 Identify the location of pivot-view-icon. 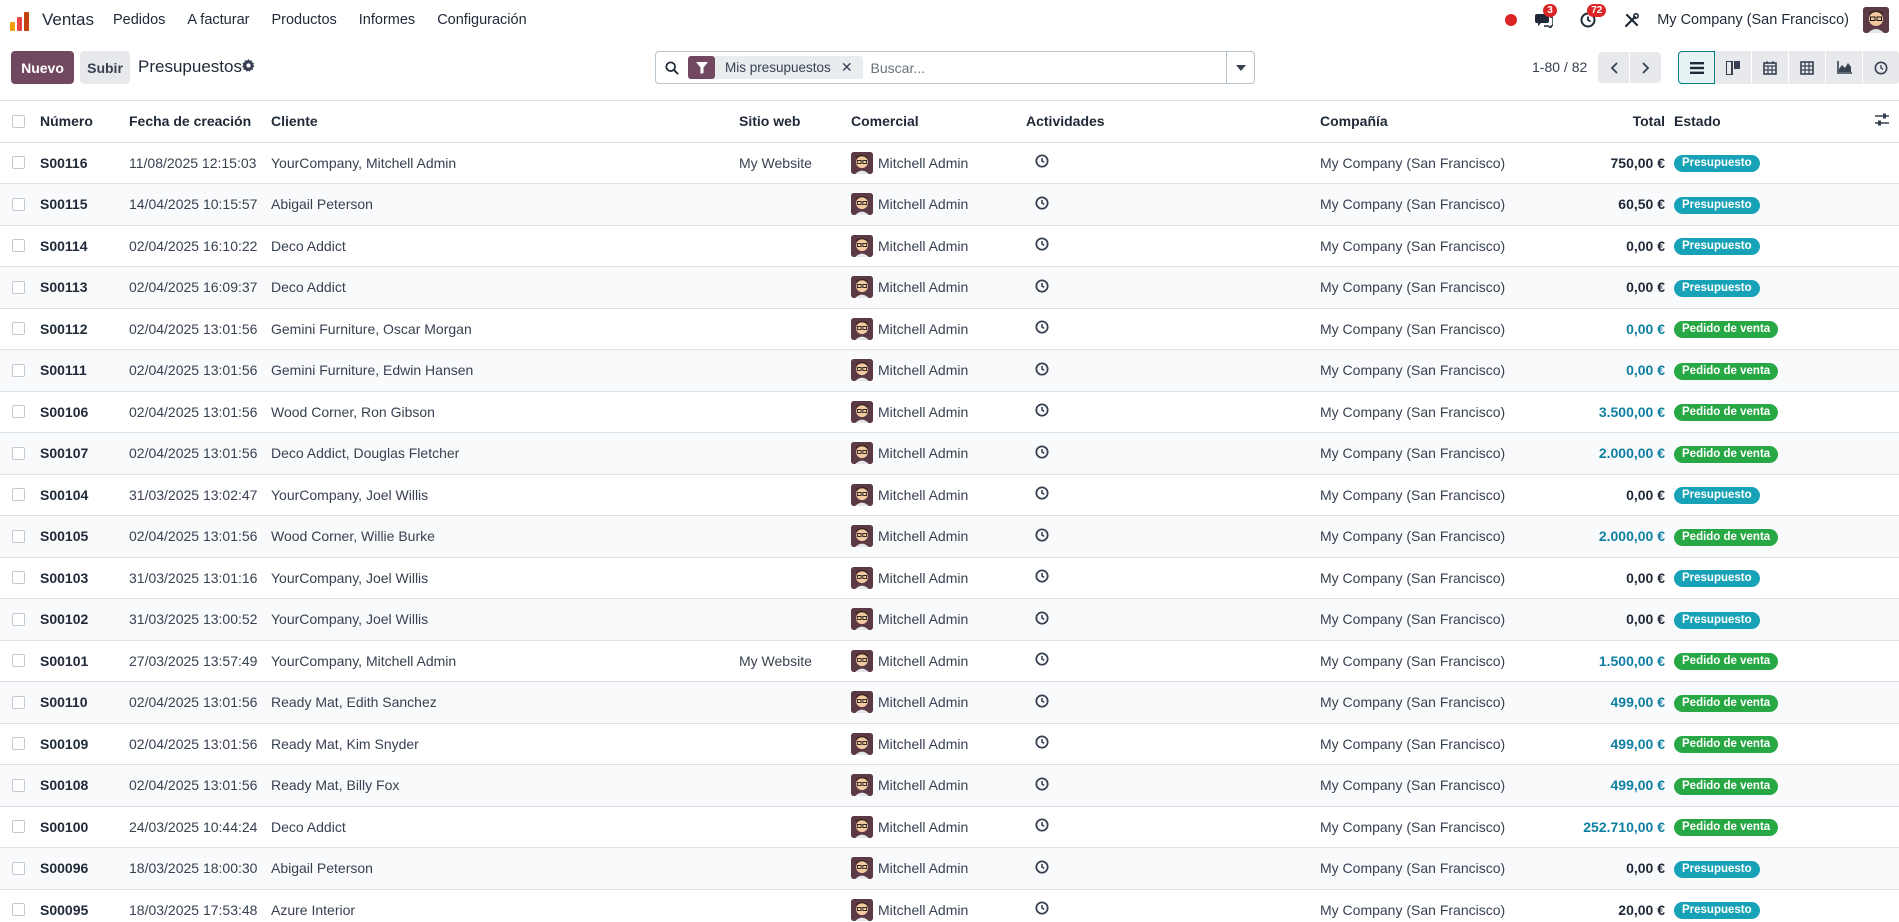
(1807, 67).